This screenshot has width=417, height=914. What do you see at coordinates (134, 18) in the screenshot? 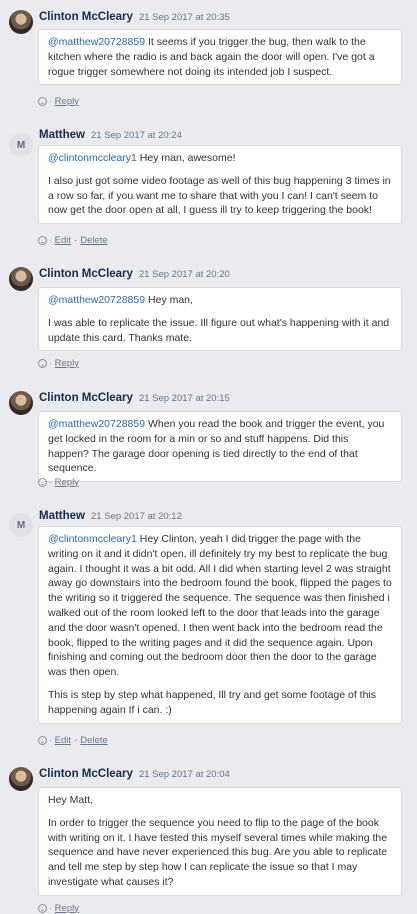
I see `comment-header: Clinton McCleary 21 Sep 2017 at 20:35` at bounding box center [134, 18].